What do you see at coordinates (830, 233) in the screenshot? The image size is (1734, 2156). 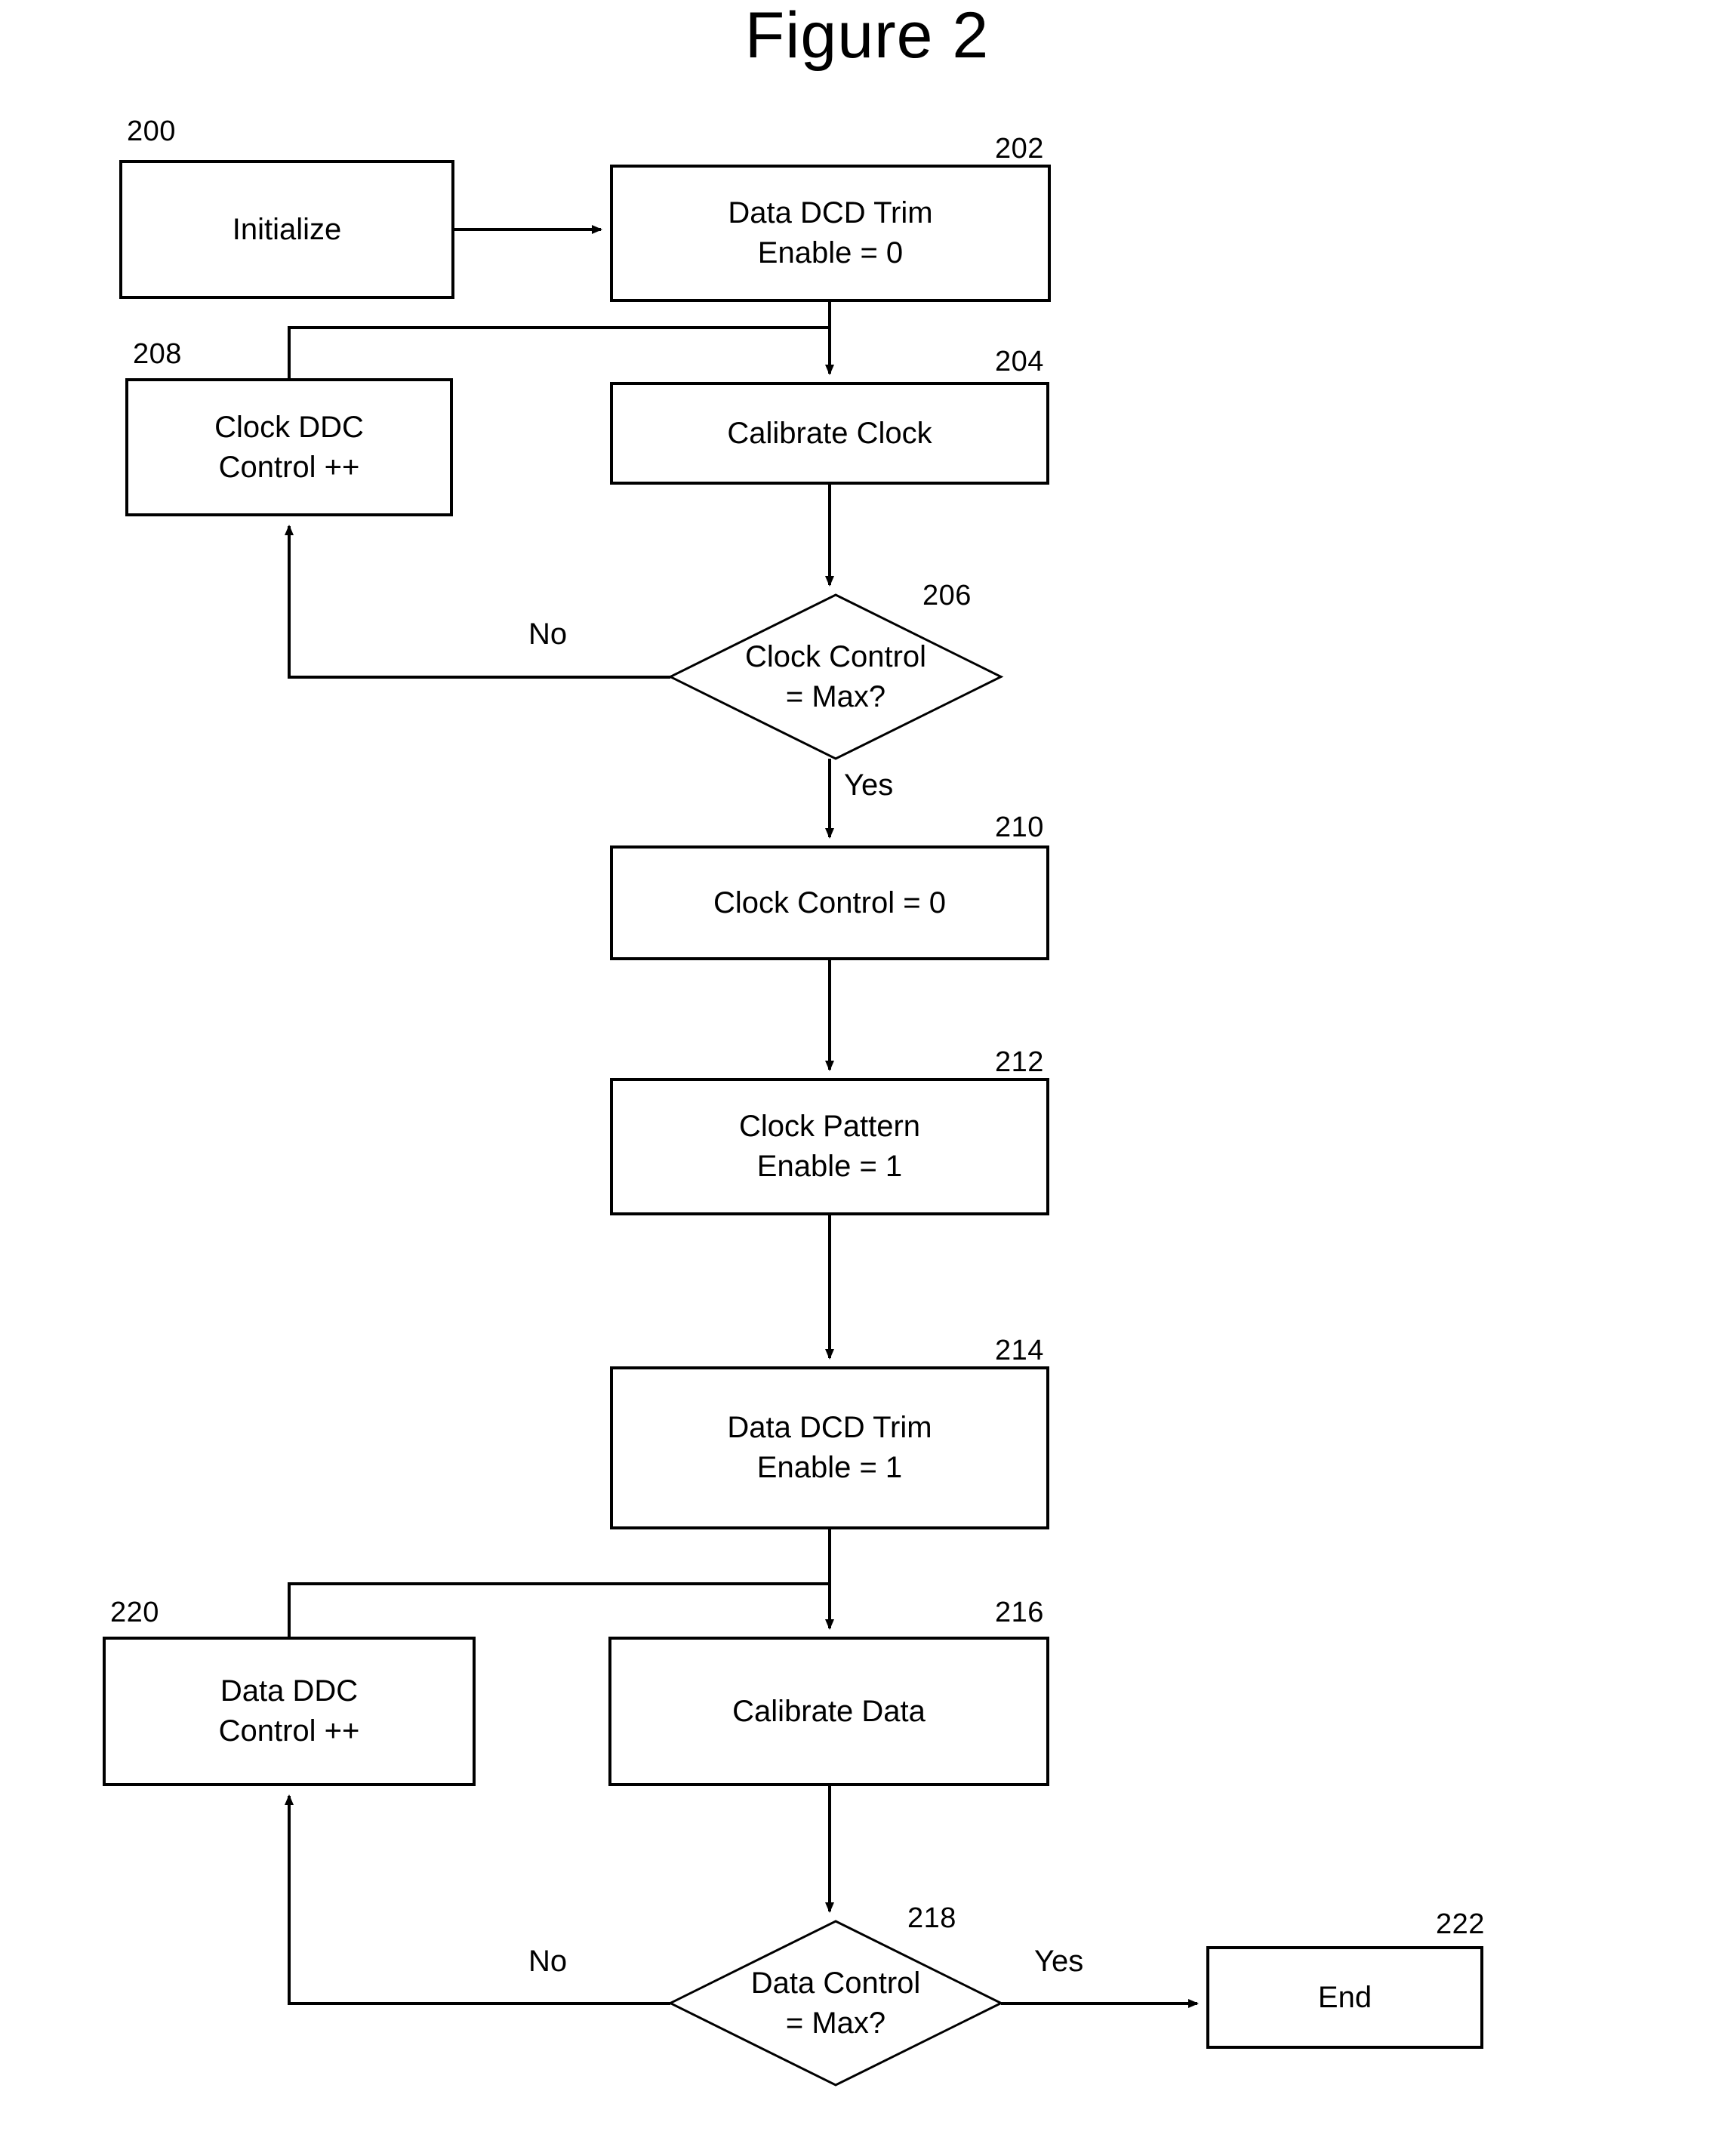 I see `node-202-process-shape` at bounding box center [830, 233].